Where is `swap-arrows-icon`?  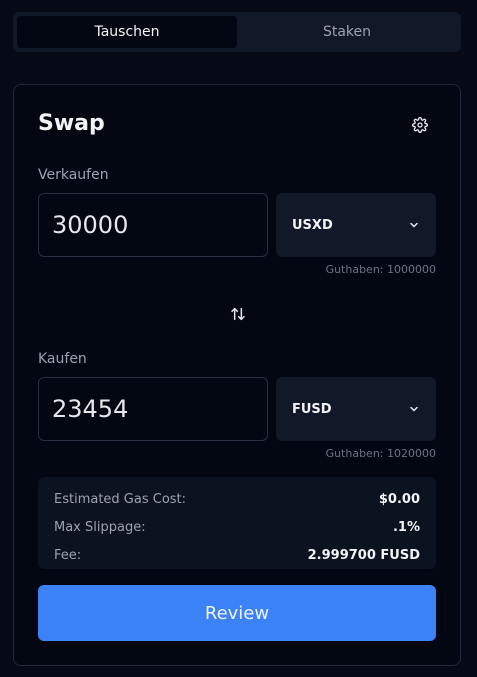
swap-arrows-icon is located at coordinates (238, 314).